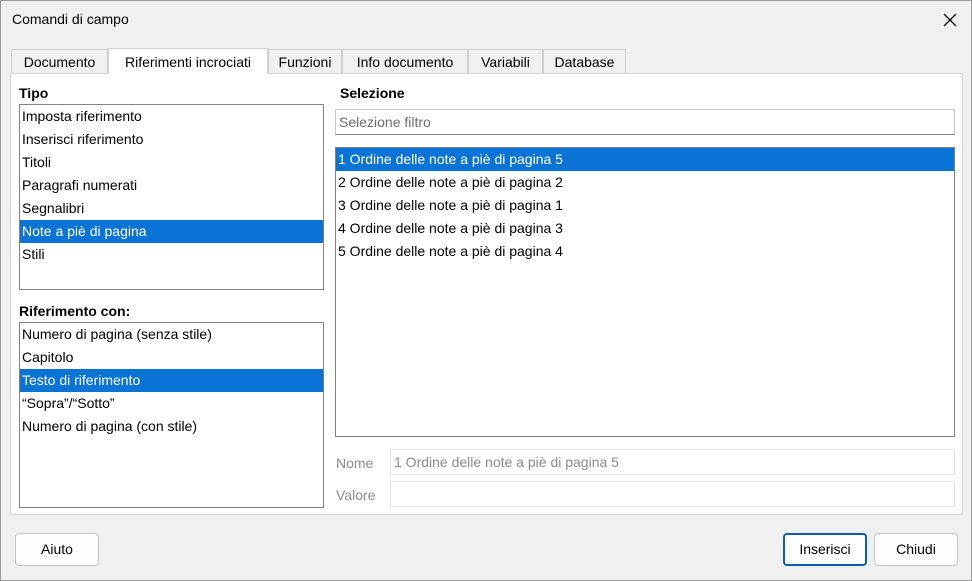  I want to click on nome-label: Nome, so click(355, 463).